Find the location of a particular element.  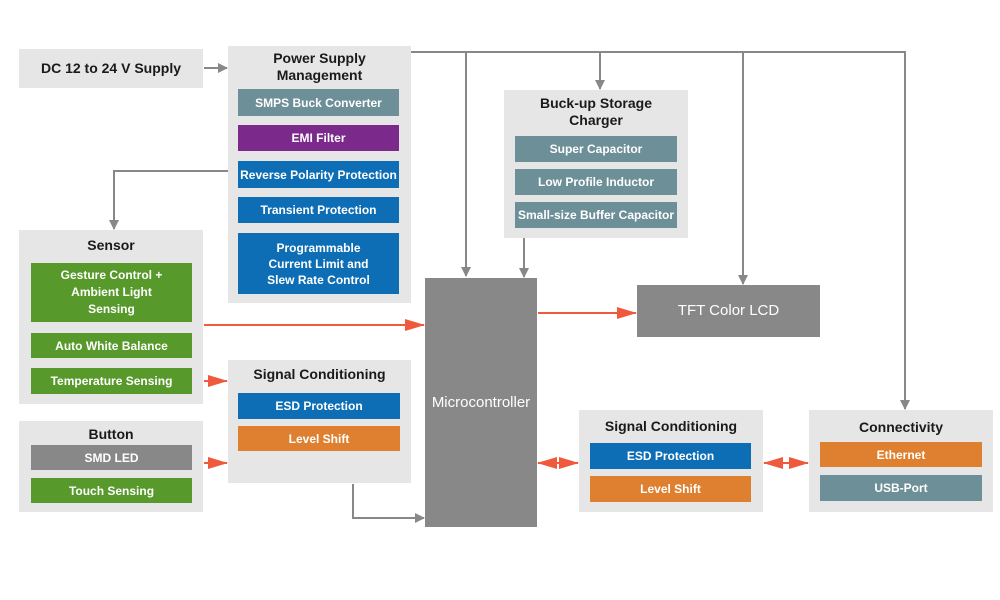

super-capacitor: Super Capacitor is located at coordinates (596, 149).